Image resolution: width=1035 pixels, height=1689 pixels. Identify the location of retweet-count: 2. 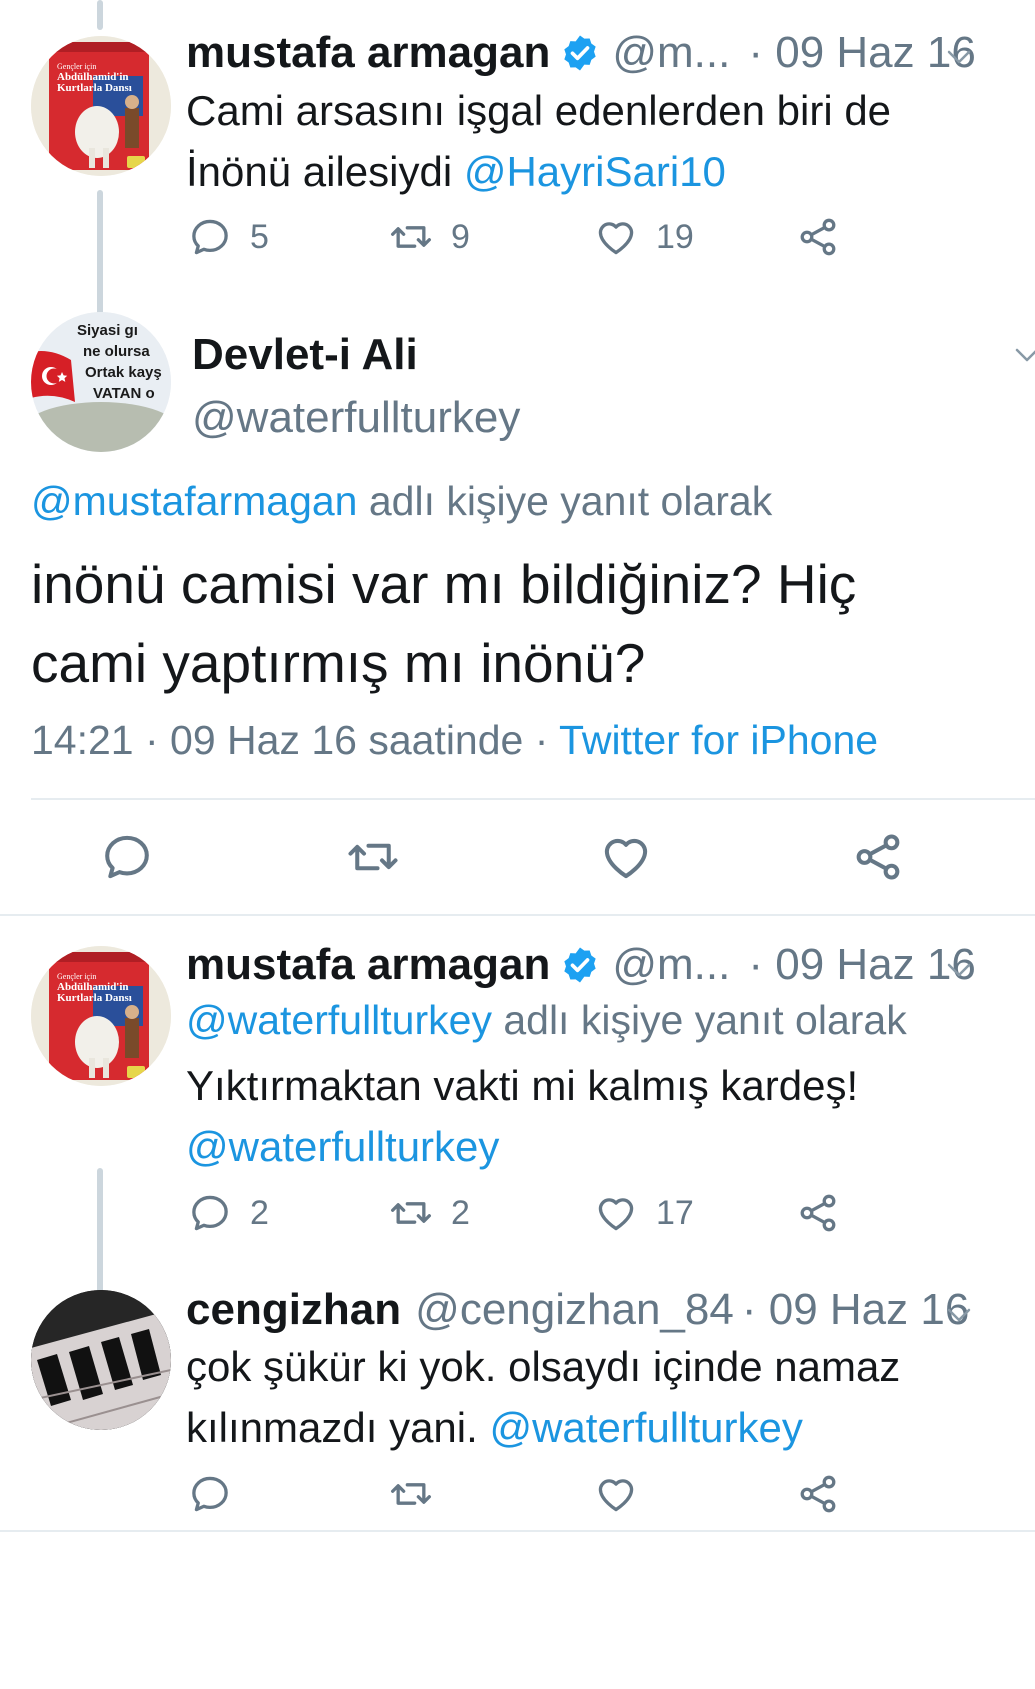
(460, 1212).